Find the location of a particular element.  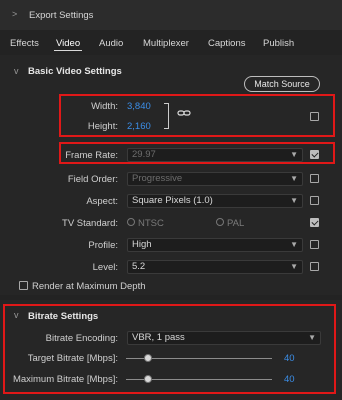

profile-checkbox is located at coordinates (314, 244).